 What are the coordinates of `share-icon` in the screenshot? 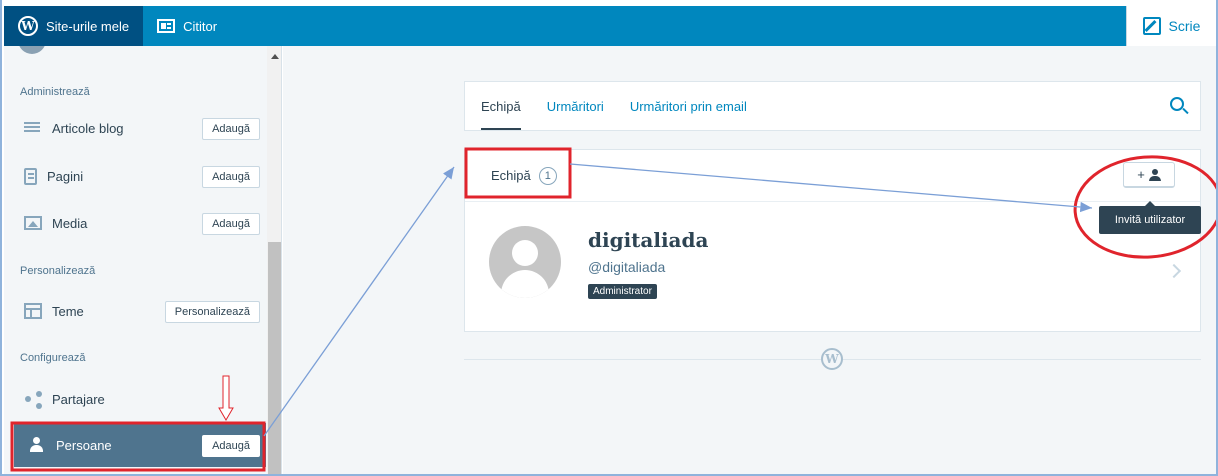 It's located at (33, 399).